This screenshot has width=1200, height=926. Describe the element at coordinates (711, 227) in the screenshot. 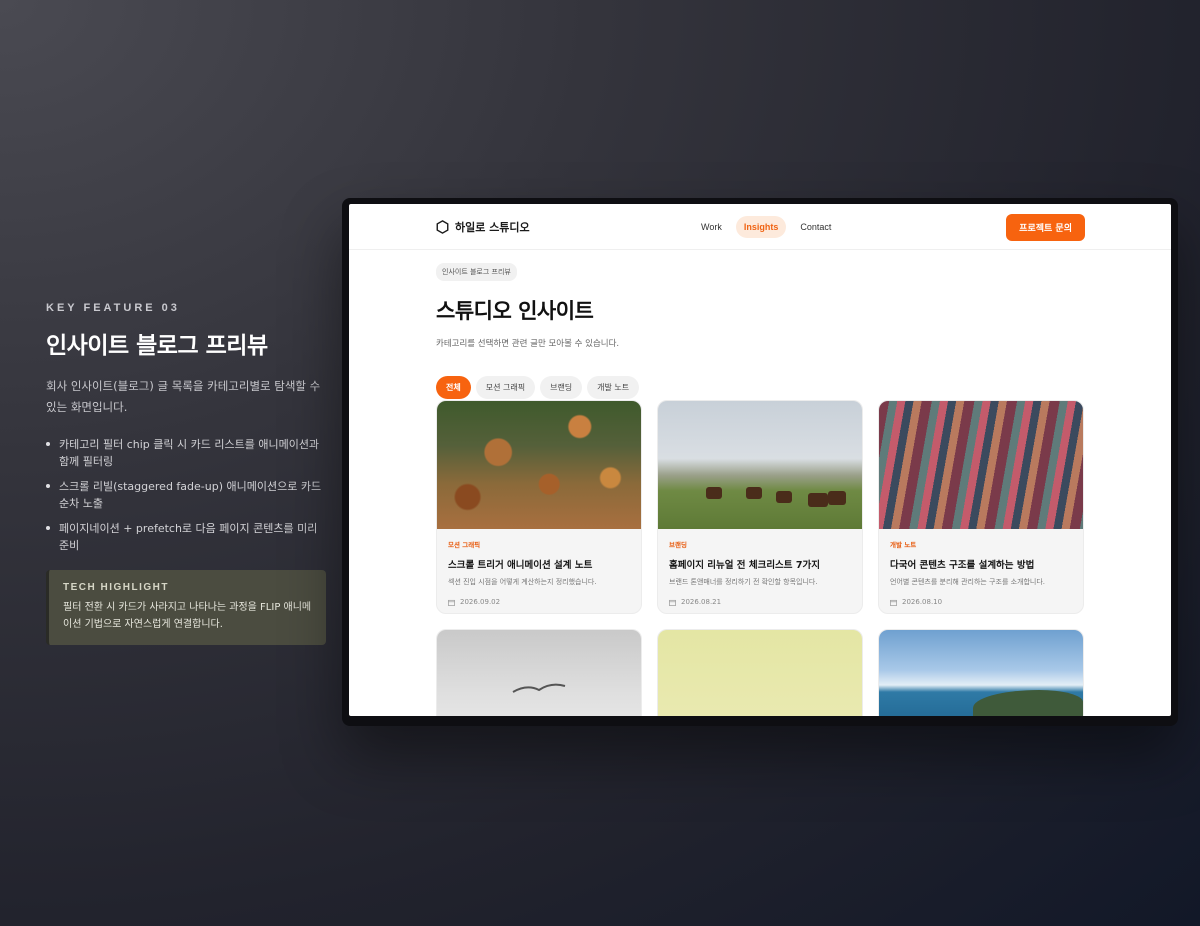

I see `nav-work: Work` at that location.